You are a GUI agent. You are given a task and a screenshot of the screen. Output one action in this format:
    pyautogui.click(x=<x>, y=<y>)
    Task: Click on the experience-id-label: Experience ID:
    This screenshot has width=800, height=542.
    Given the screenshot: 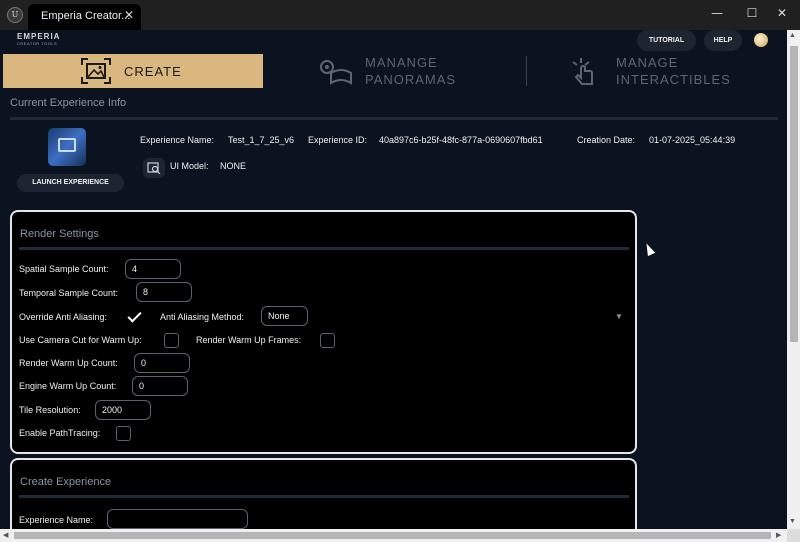 What is the action you would take?
    pyautogui.click(x=338, y=140)
    